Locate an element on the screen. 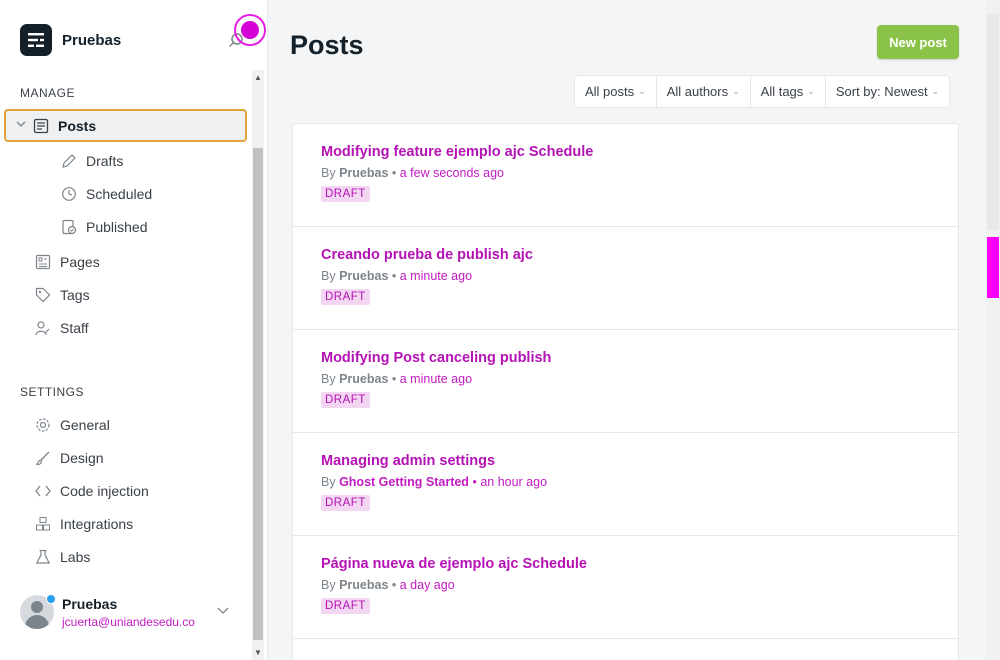 The height and width of the screenshot is (660, 1000). post-meta: By Pruebas • a few seconds ago is located at coordinates (412, 173).